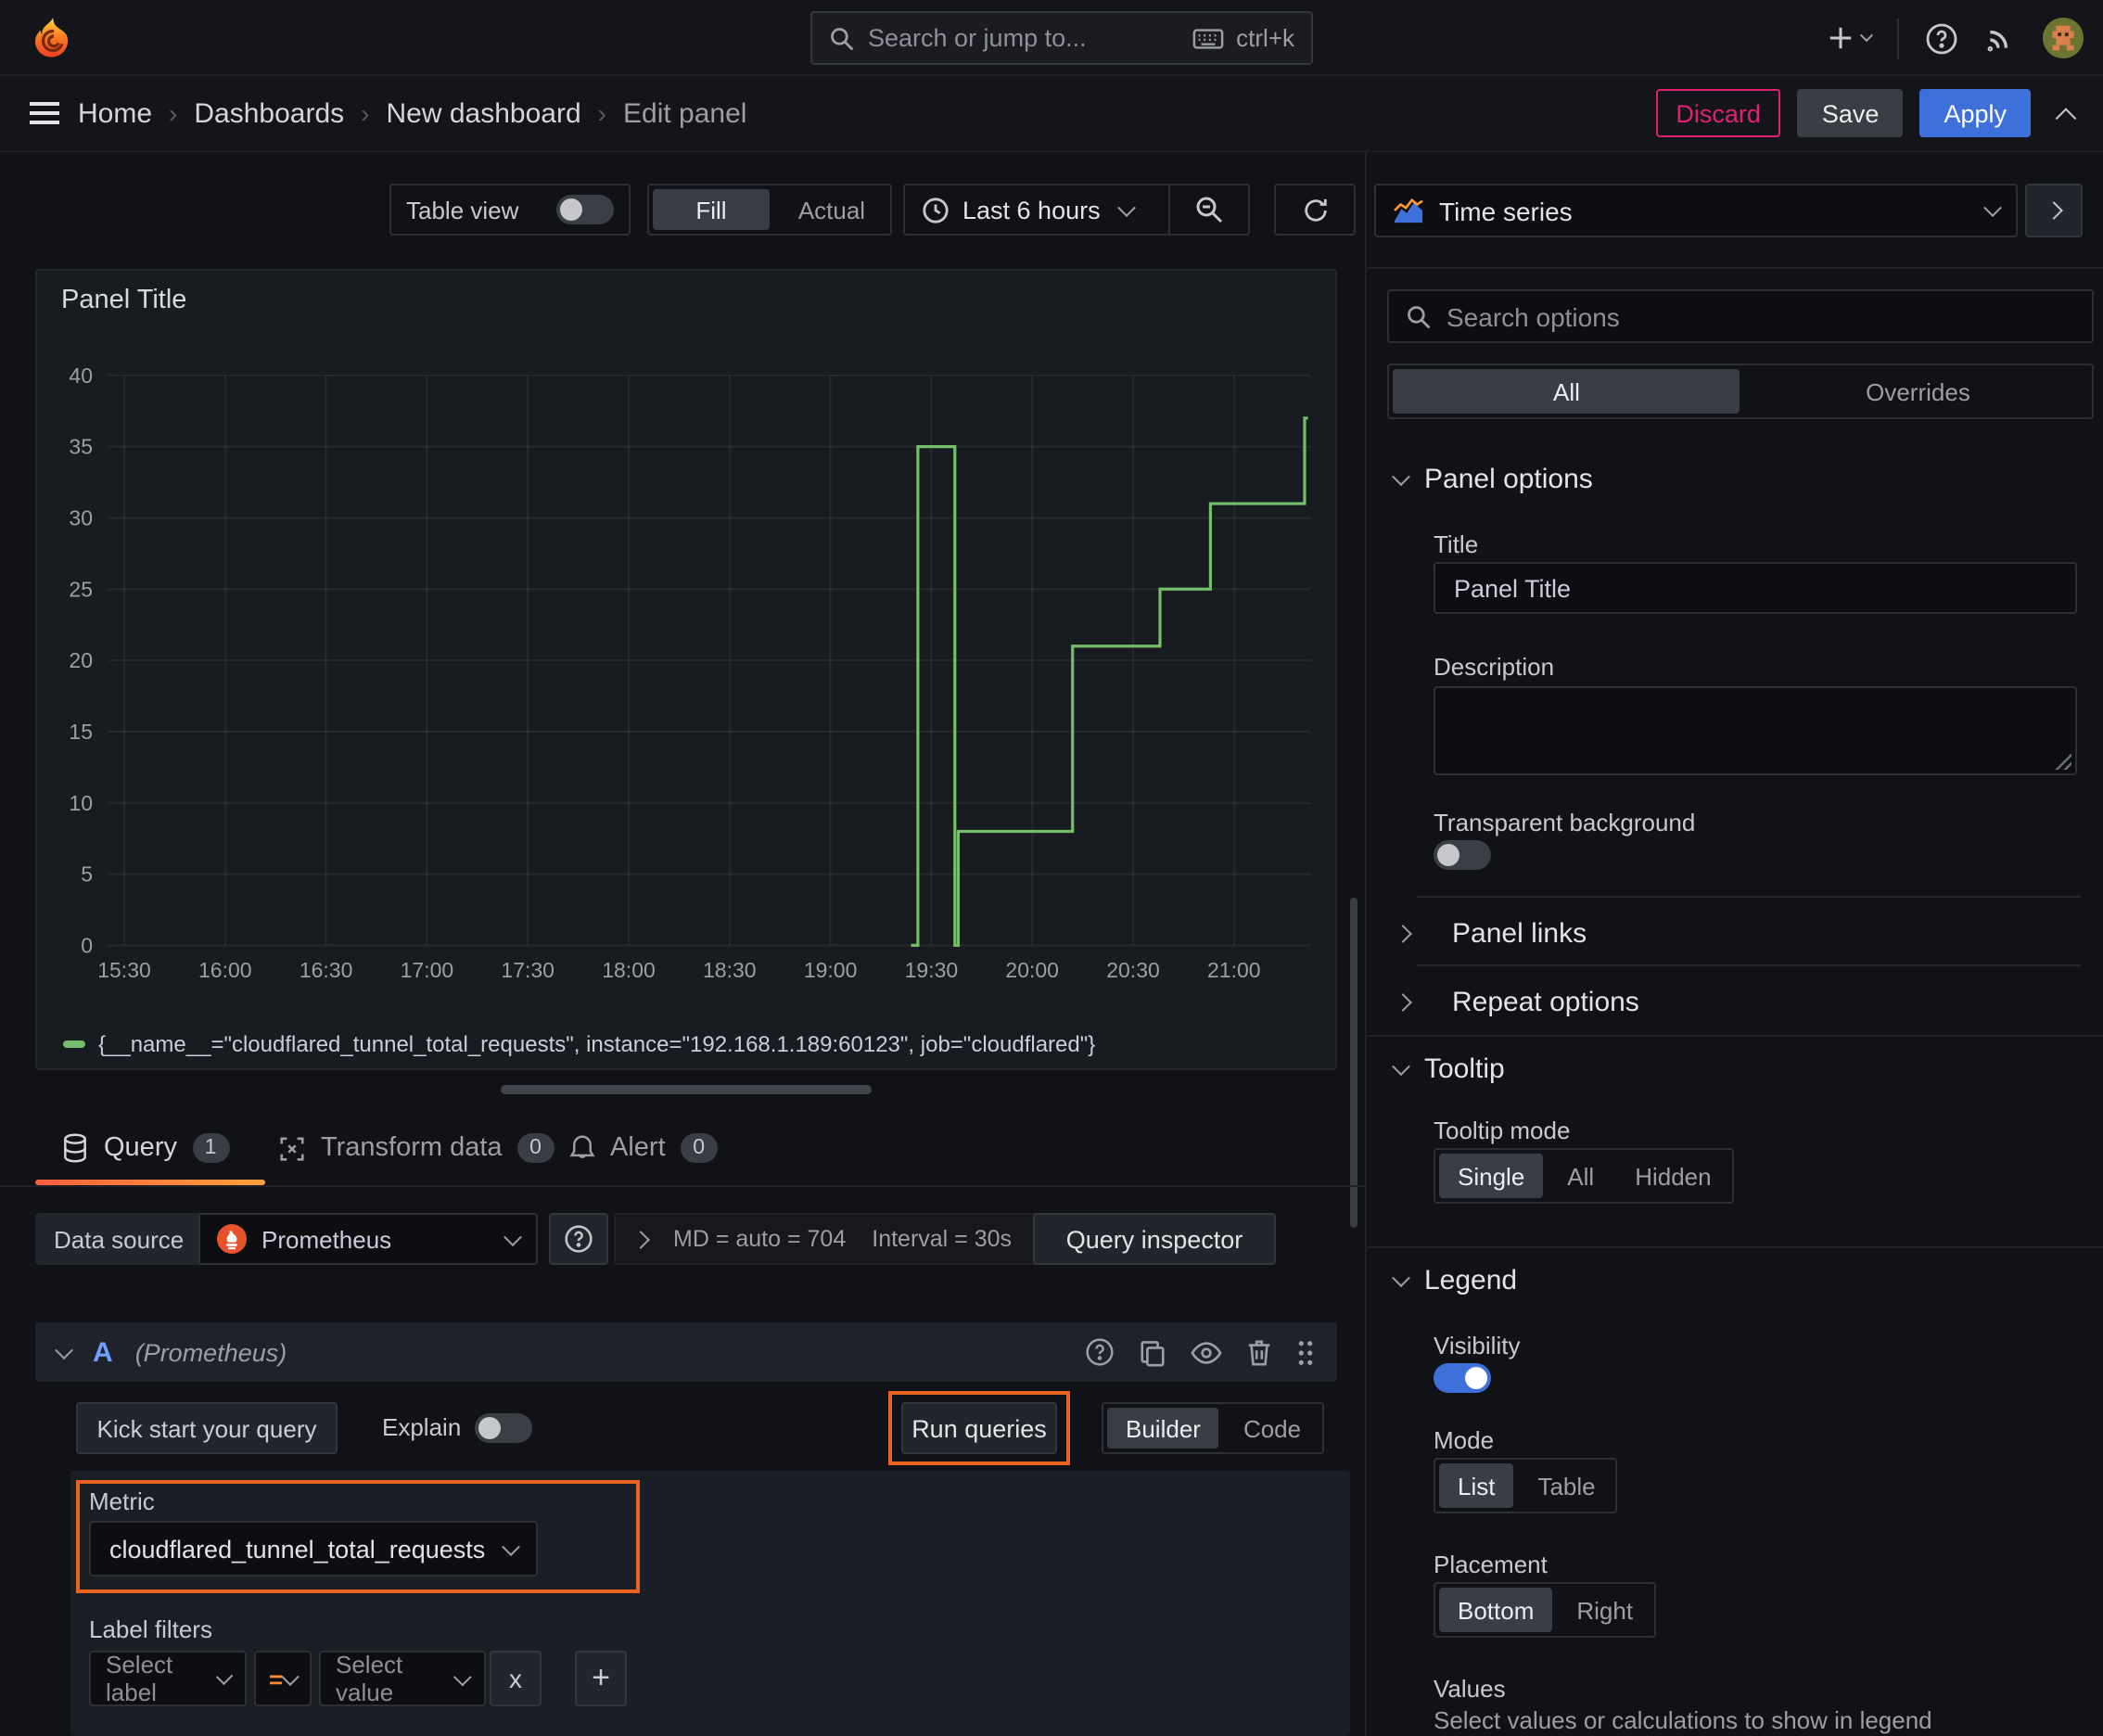 The image size is (2103, 1736). What do you see at coordinates (686, 1089) in the screenshot?
I see `resize-drag-handle` at bounding box center [686, 1089].